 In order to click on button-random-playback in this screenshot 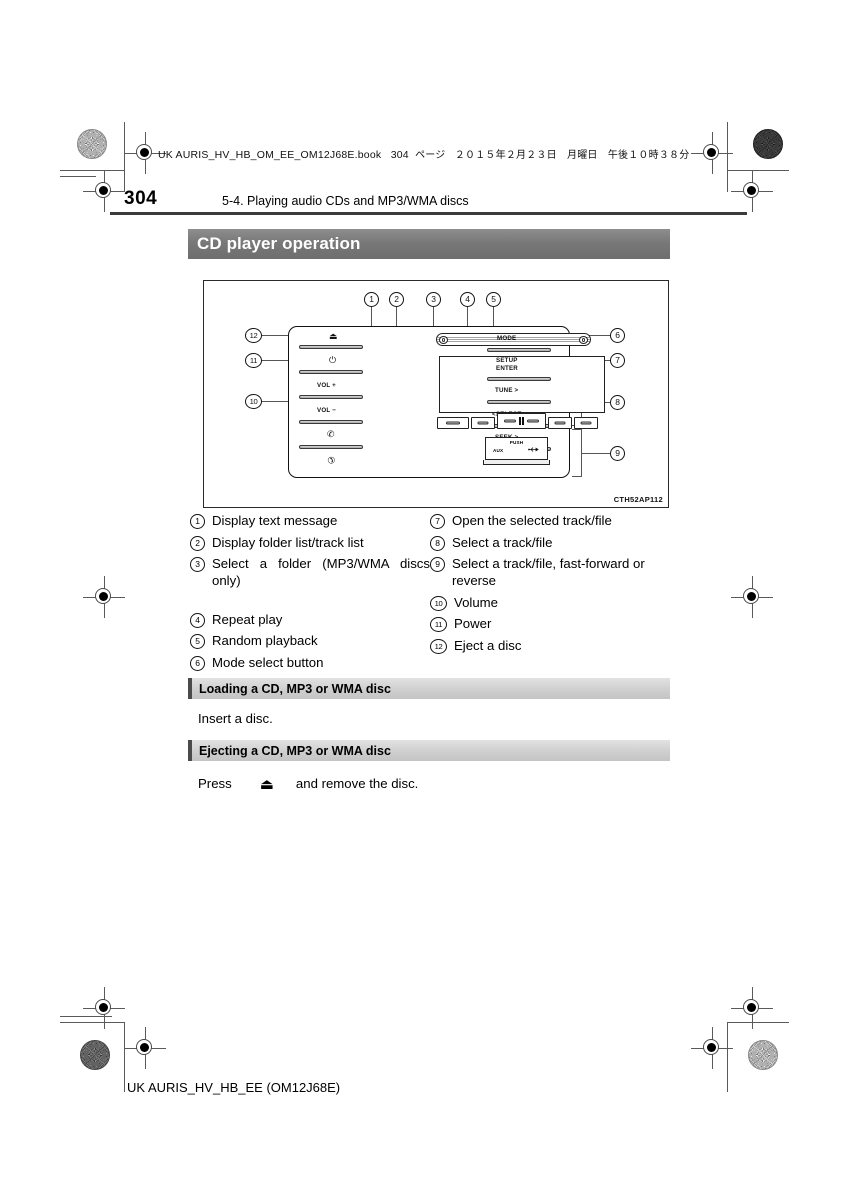, I will do `click(586, 423)`.